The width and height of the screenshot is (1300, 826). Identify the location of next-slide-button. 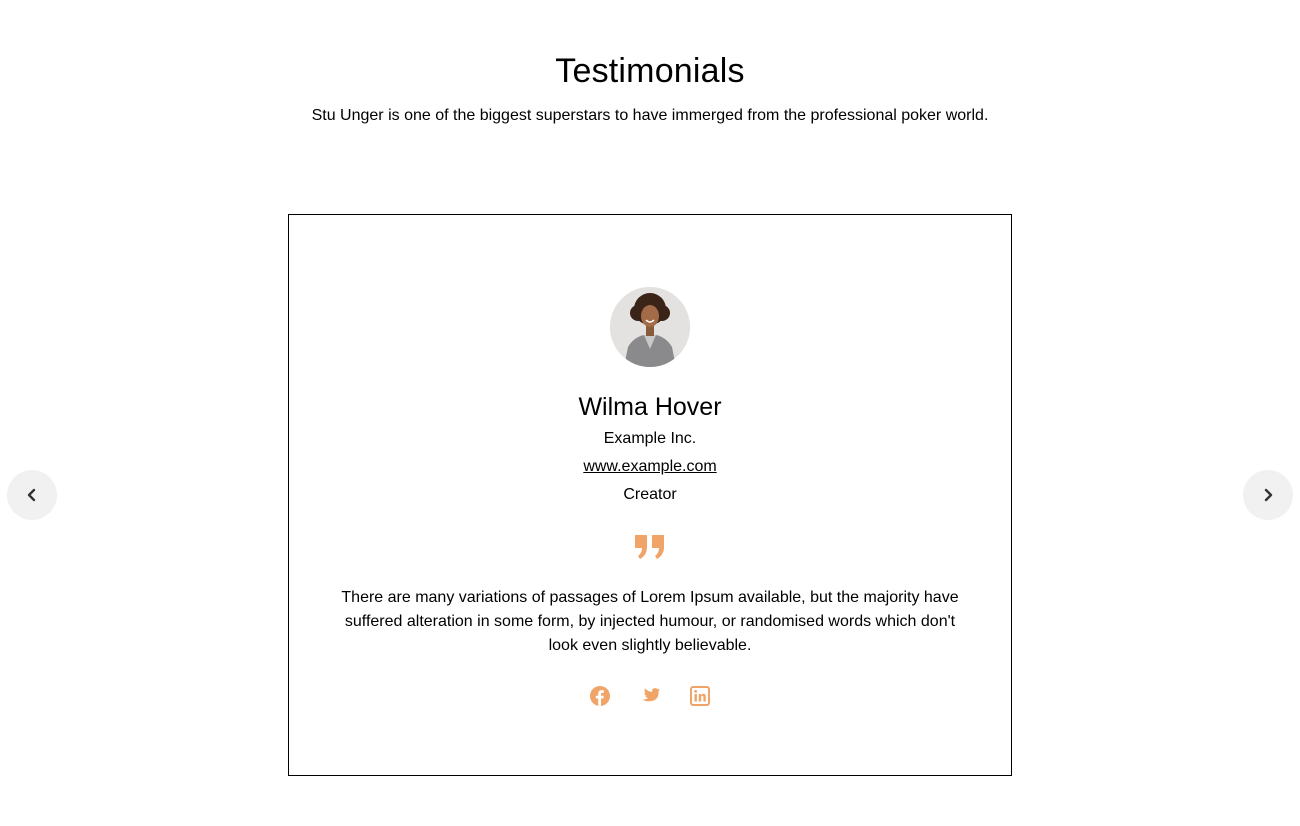
(1268, 495).